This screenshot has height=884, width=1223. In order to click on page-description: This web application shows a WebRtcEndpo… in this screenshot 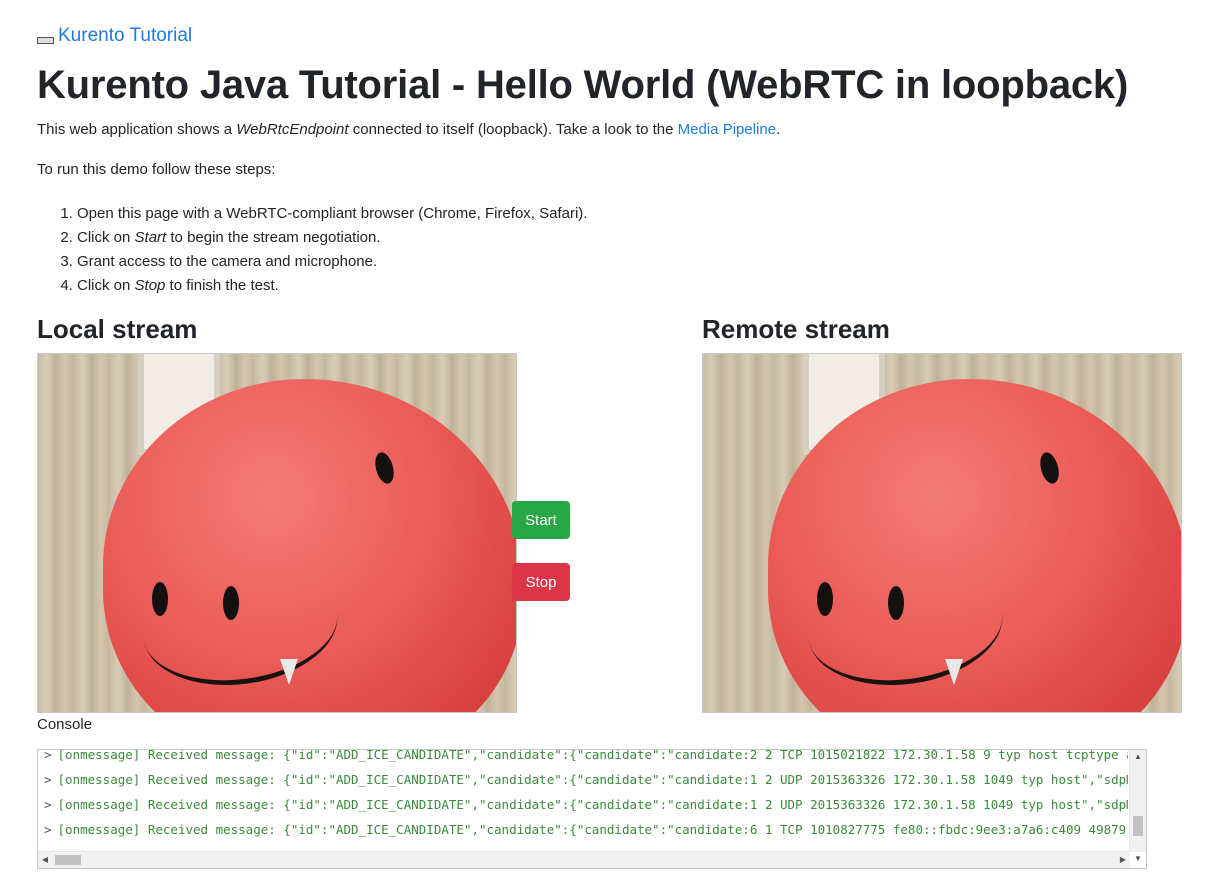, I will do `click(408, 129)`.